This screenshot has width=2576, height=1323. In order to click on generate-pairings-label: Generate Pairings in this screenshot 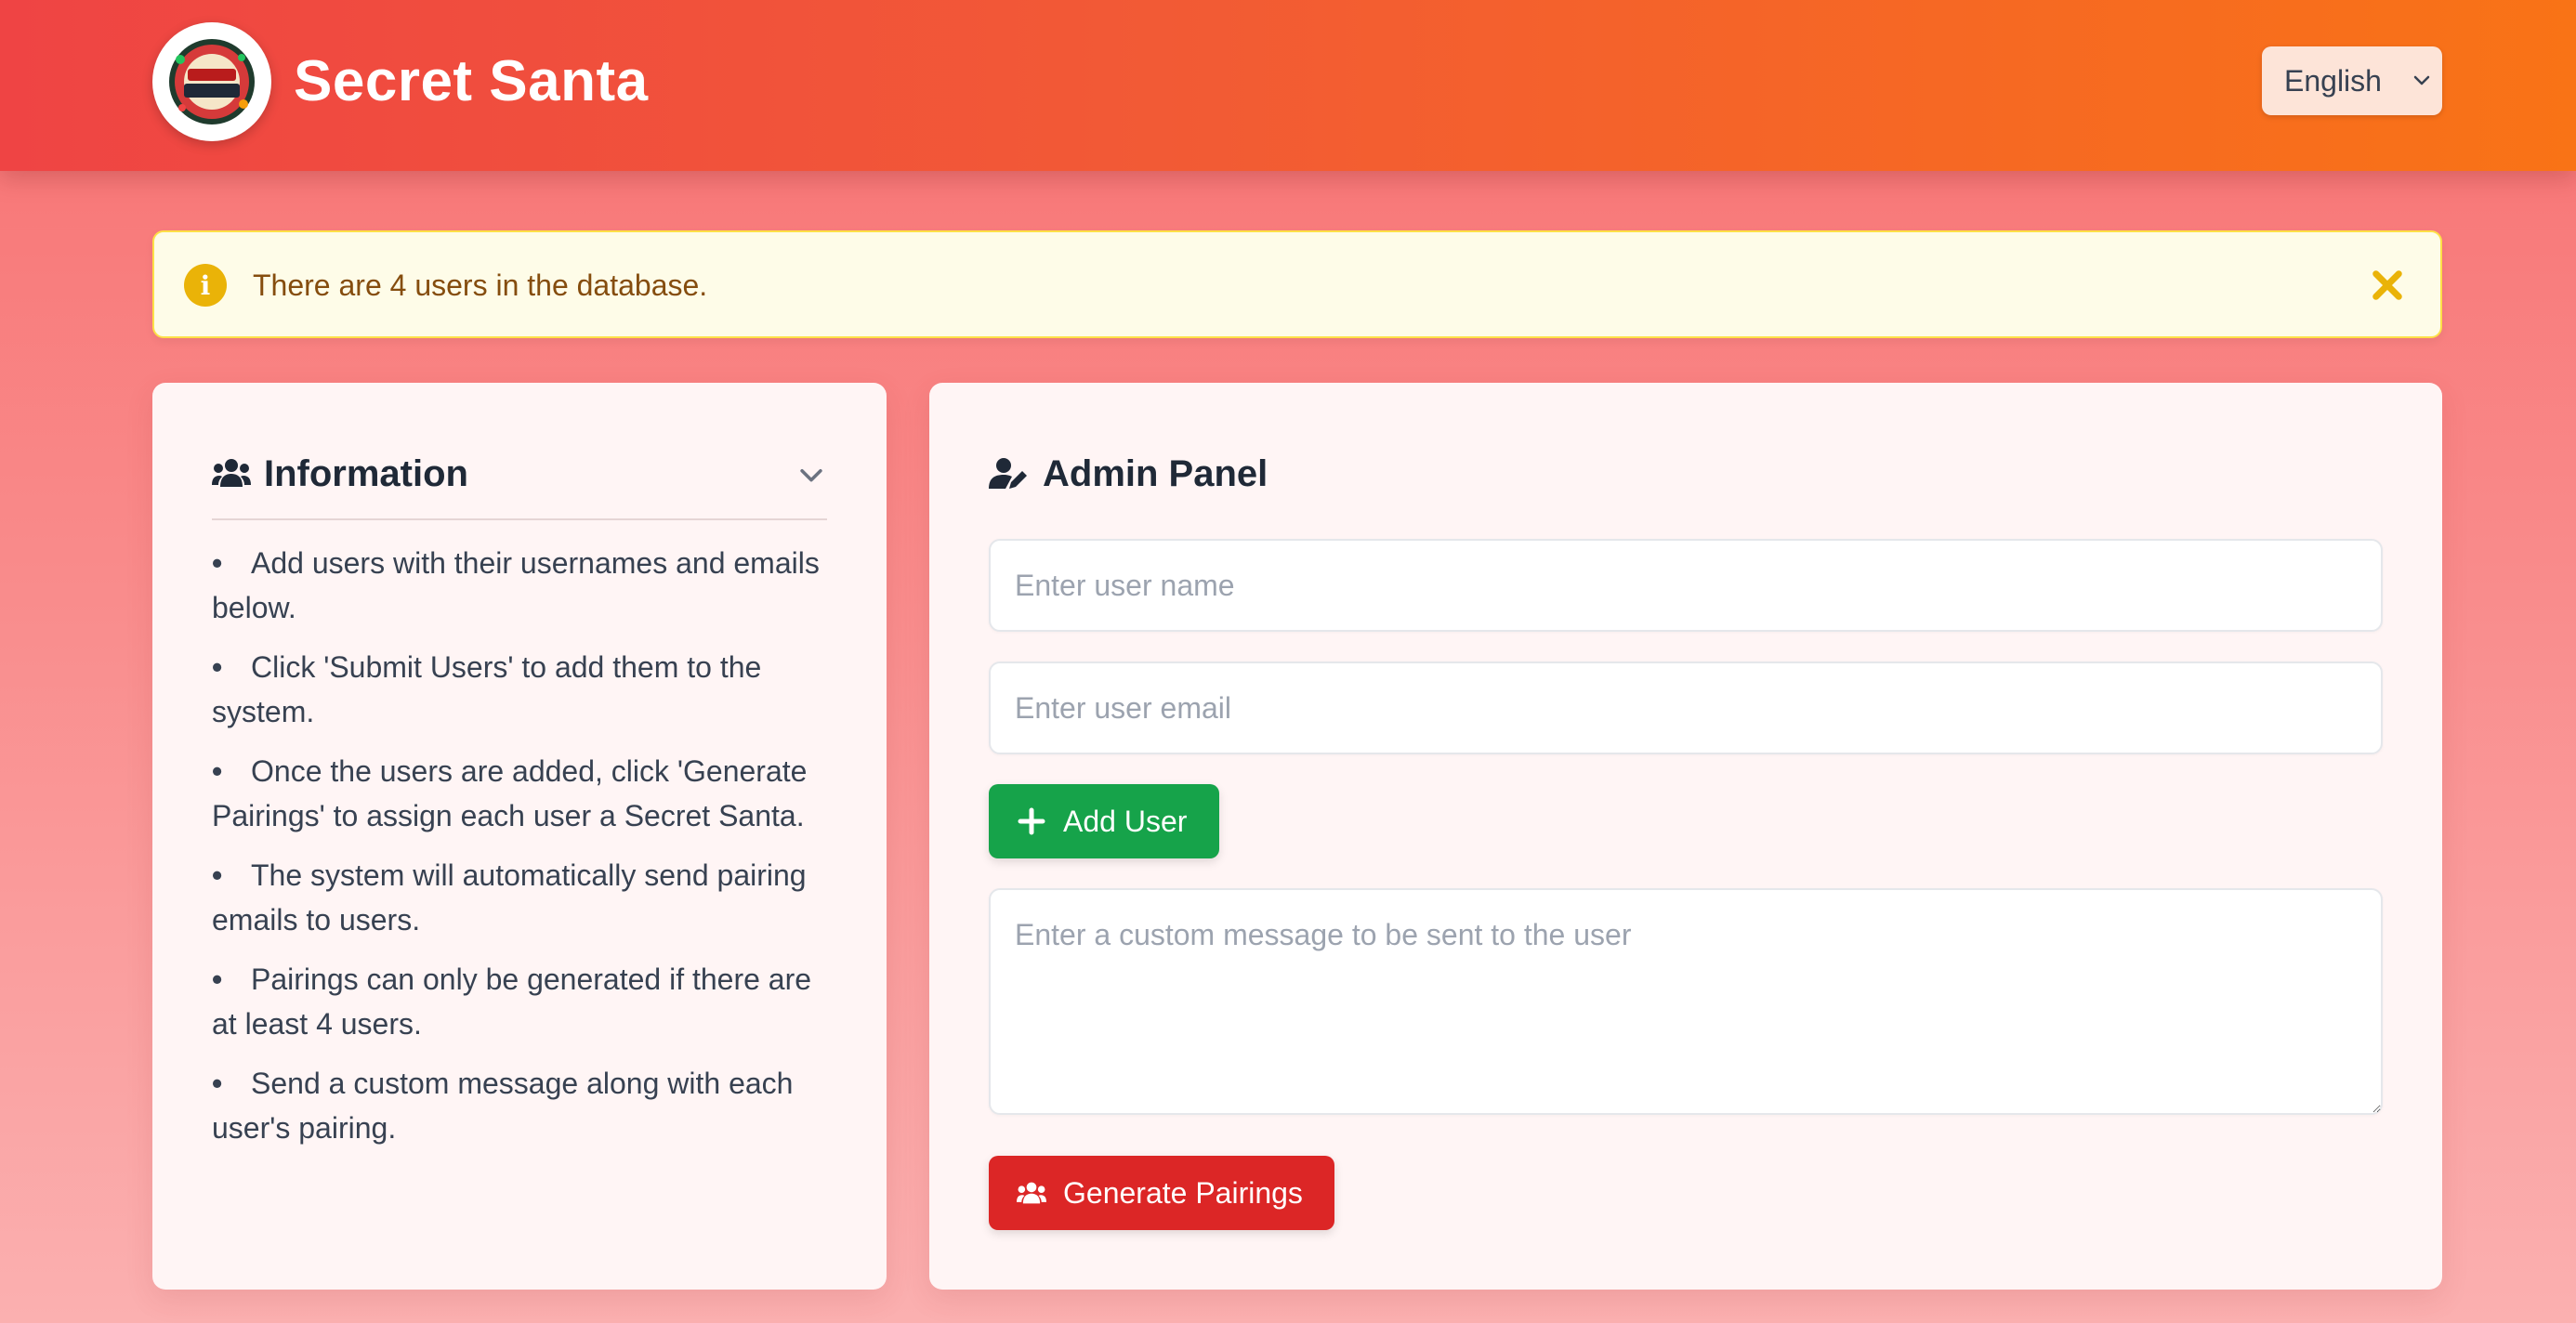, I will do `click(1183, 1193)`.